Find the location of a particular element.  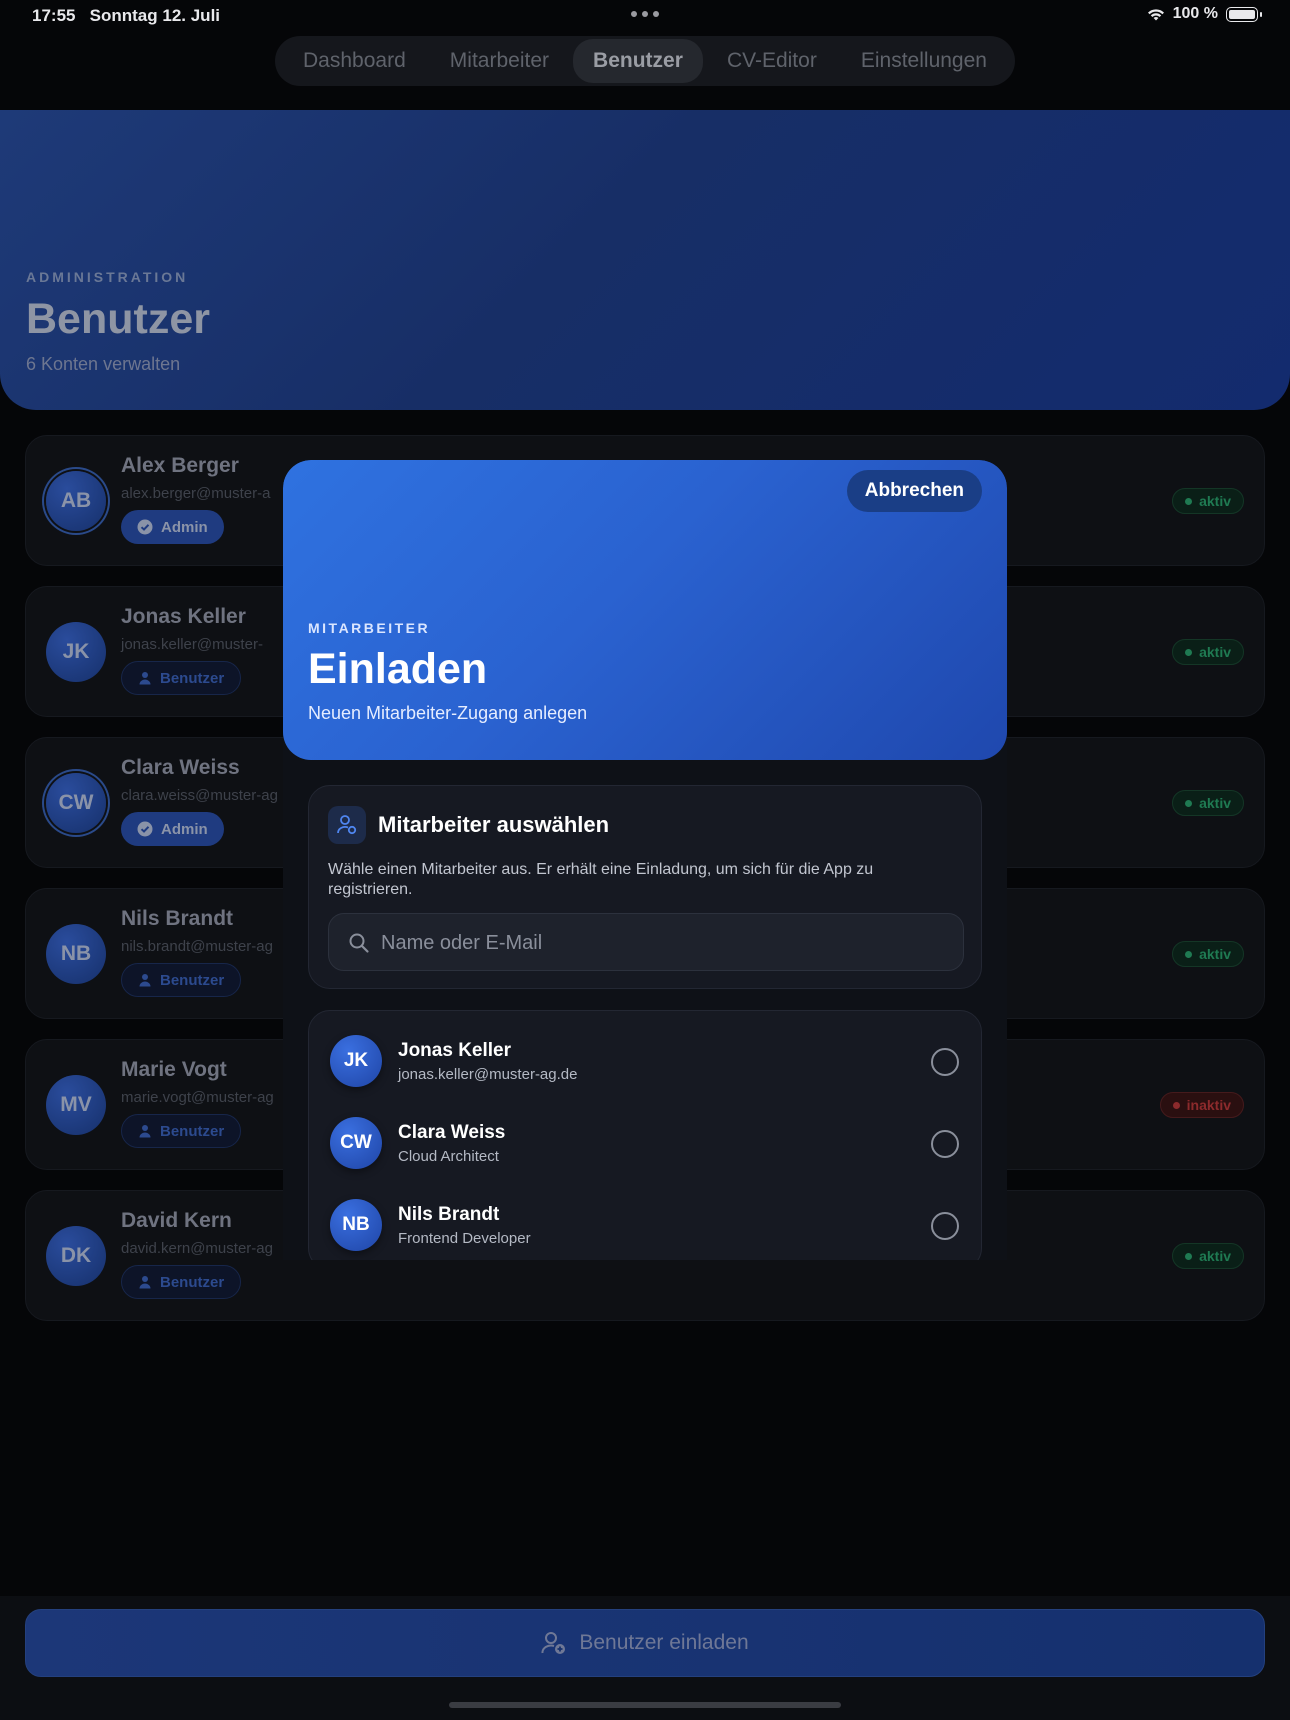

user-name: Alex Berger is located at coordinates (180, 465).